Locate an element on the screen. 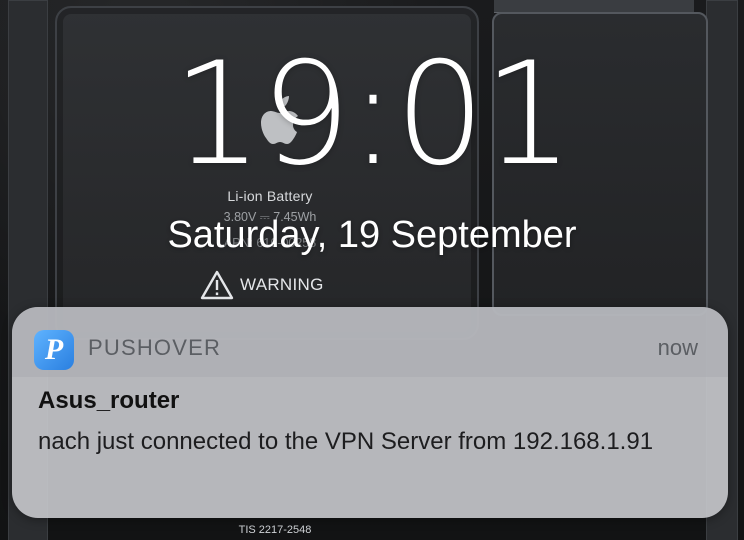 The image size is (744, 540). warning-label: WARNING is located at coordinates (262, 285).